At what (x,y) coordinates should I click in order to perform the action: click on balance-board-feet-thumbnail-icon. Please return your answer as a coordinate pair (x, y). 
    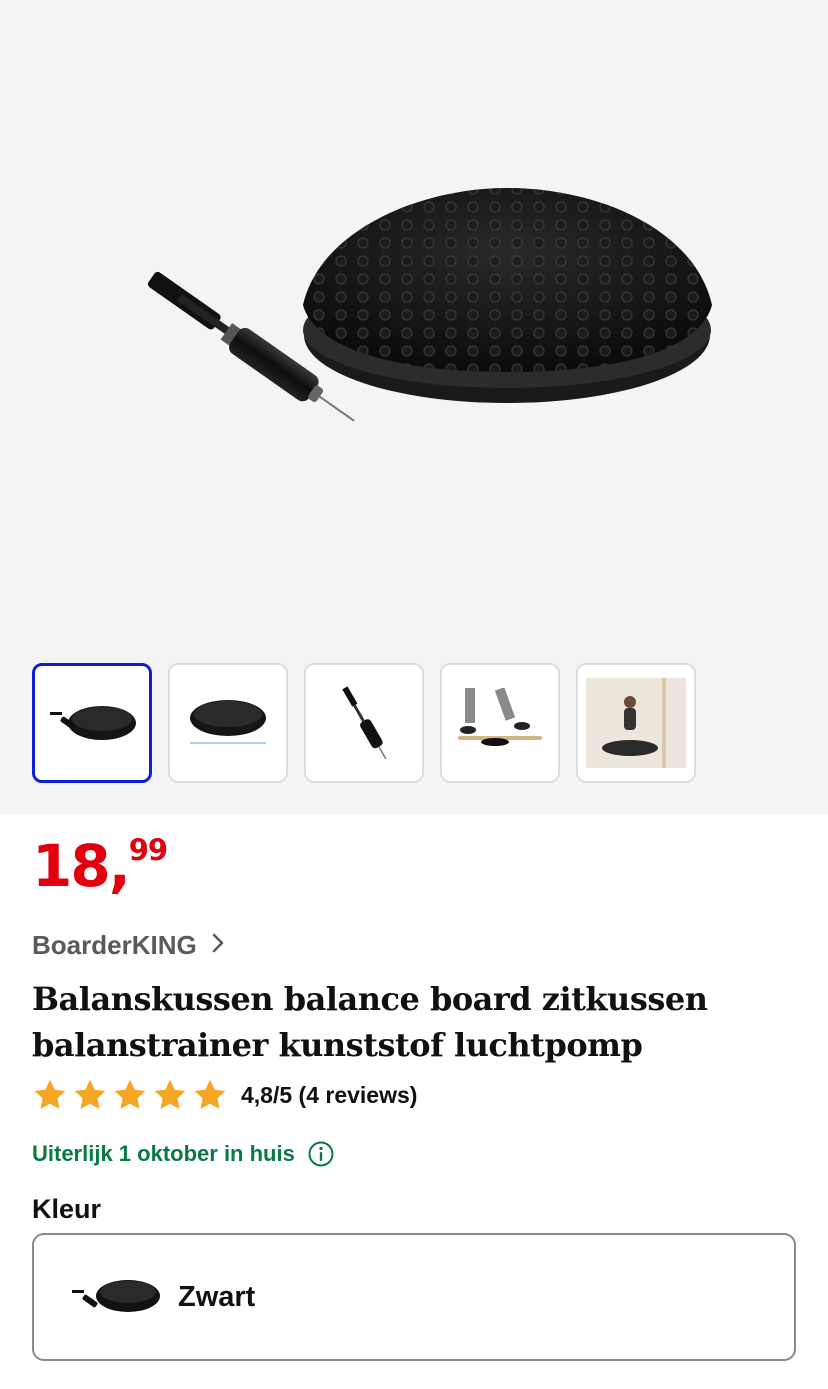
    Looking at the image, I should click on (500, 717).